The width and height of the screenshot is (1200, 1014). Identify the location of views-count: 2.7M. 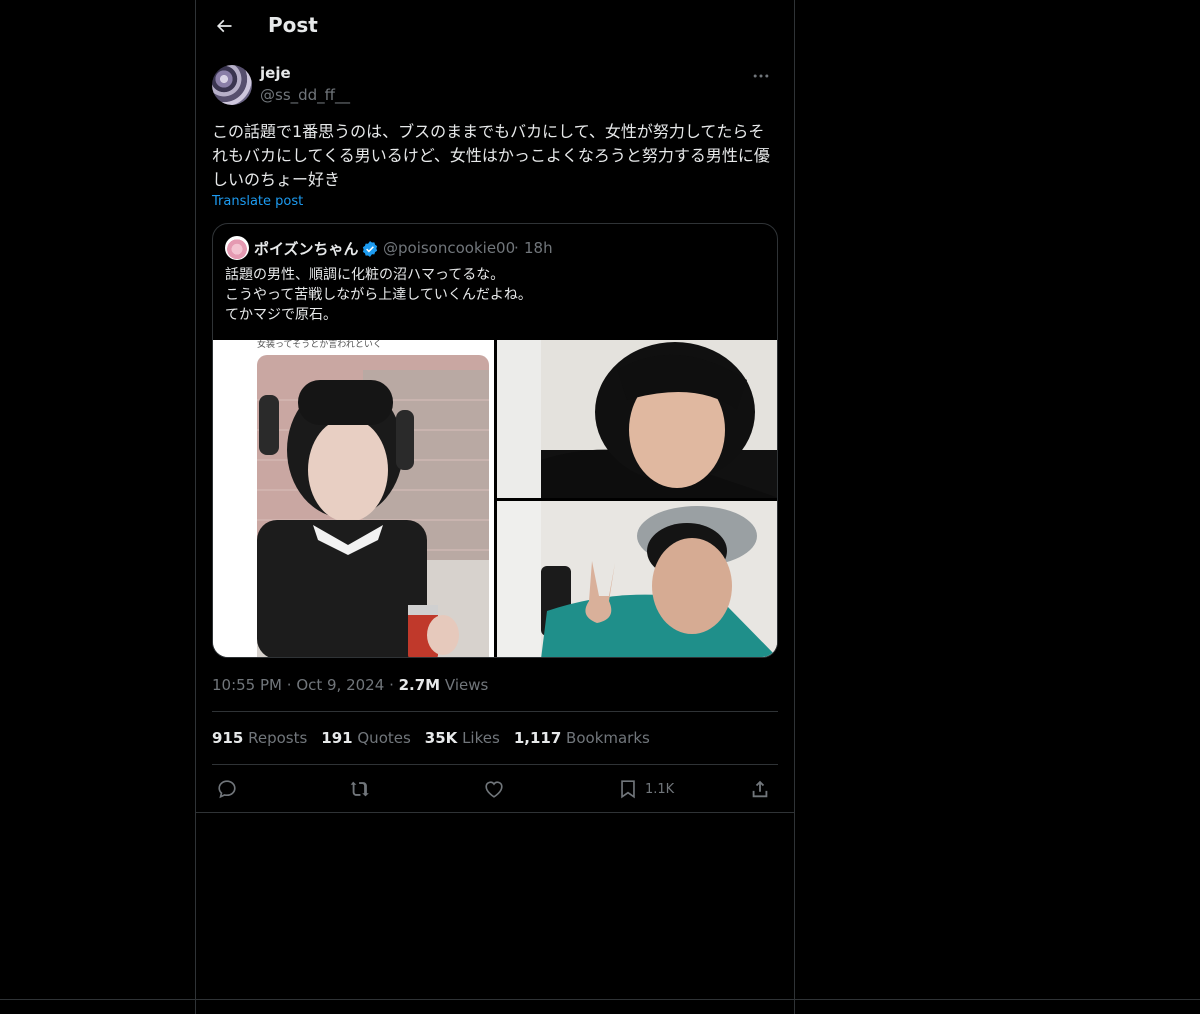
(419, 685).